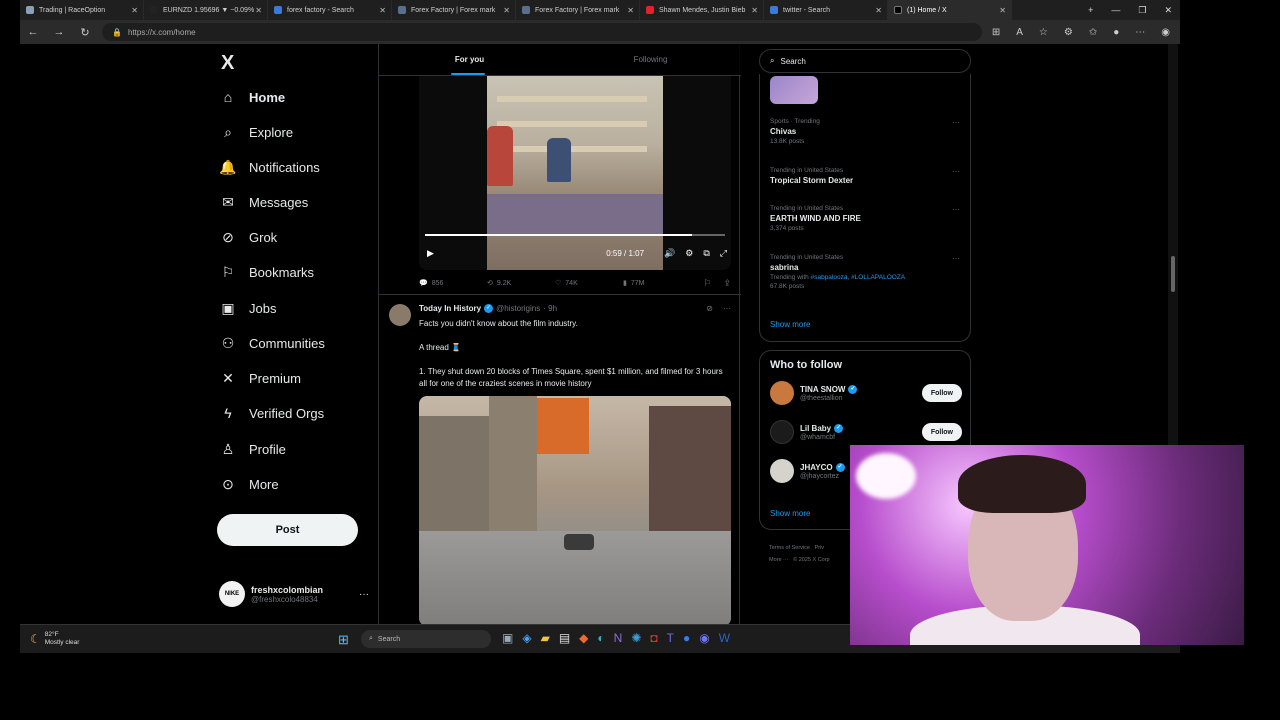  What do you see at coordinates (779, 560) in the screenshot?
I see `more-link: More ···` at bounding box center [779, 560].